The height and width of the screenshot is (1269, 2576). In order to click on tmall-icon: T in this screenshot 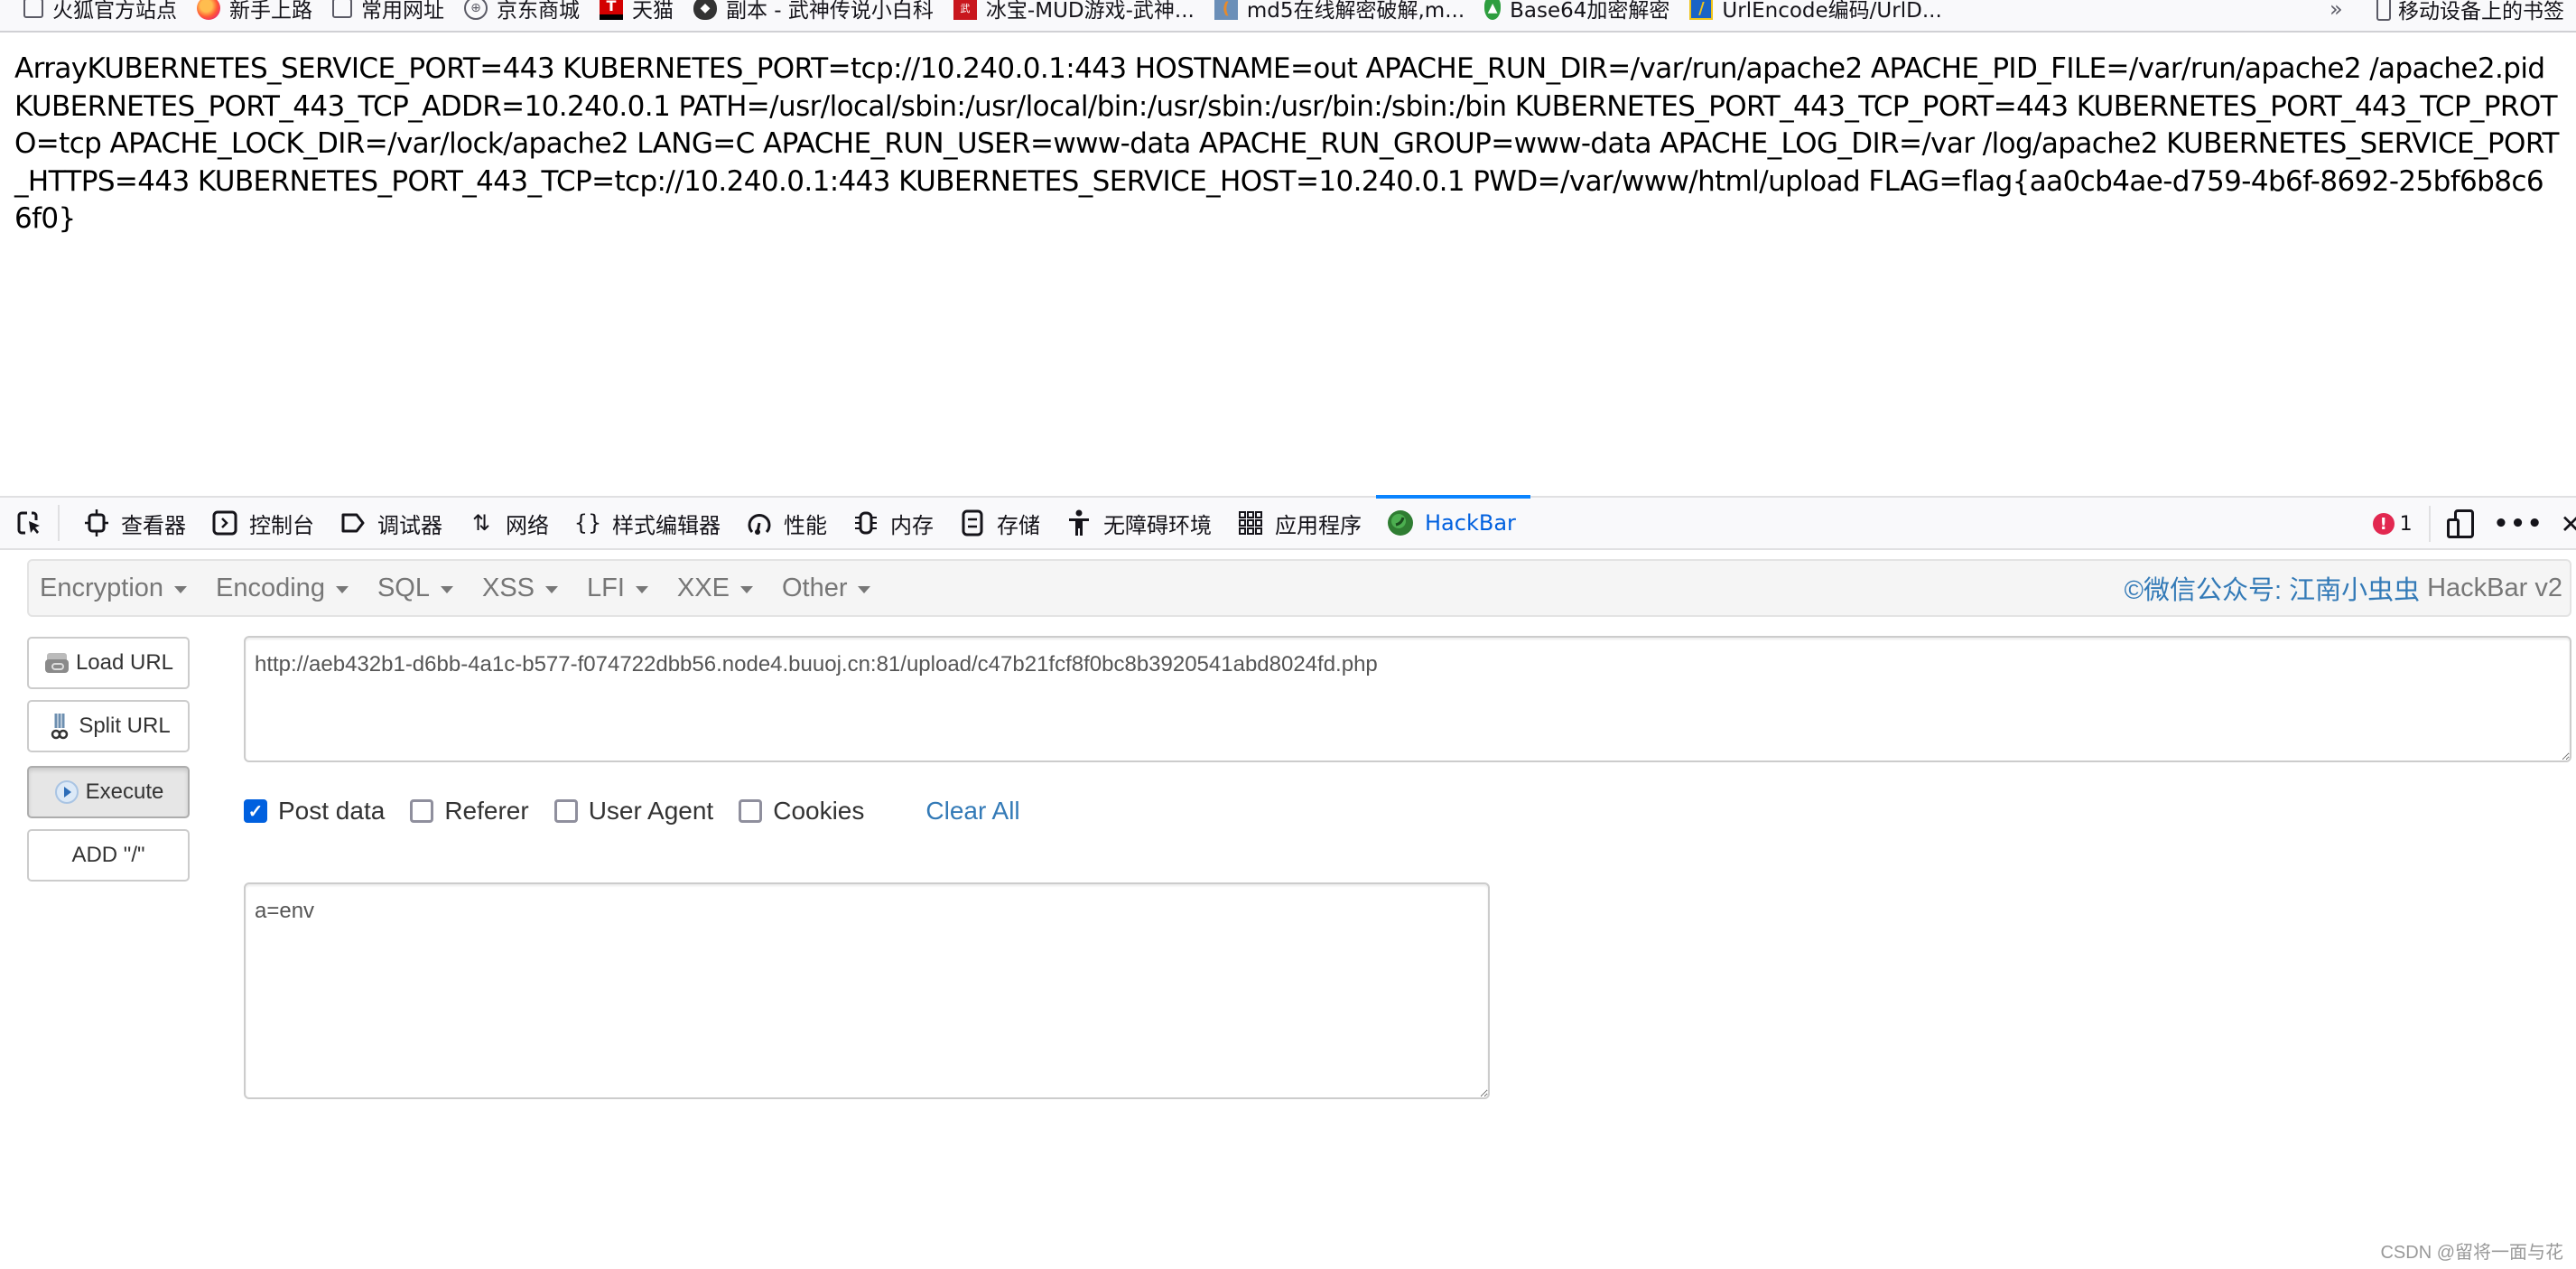, I will do `click(611, 10)`.